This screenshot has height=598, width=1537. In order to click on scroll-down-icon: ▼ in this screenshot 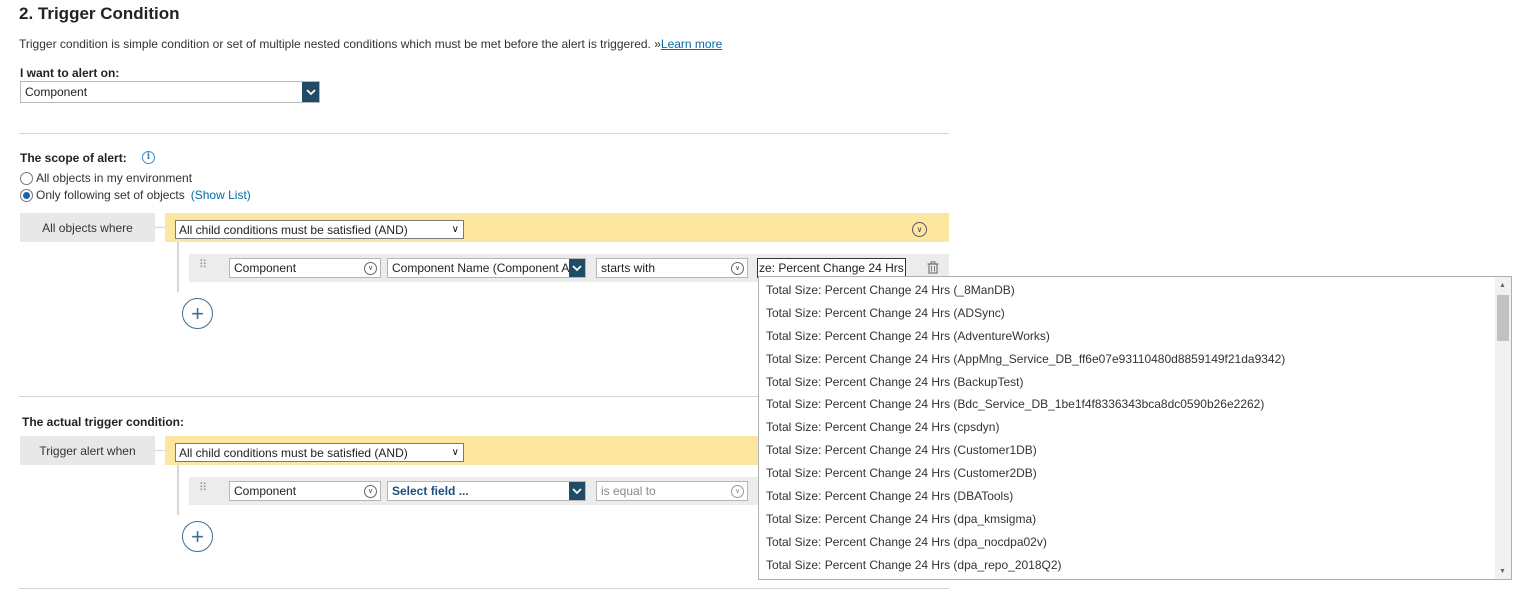, I will do `click(1502, 571)`.